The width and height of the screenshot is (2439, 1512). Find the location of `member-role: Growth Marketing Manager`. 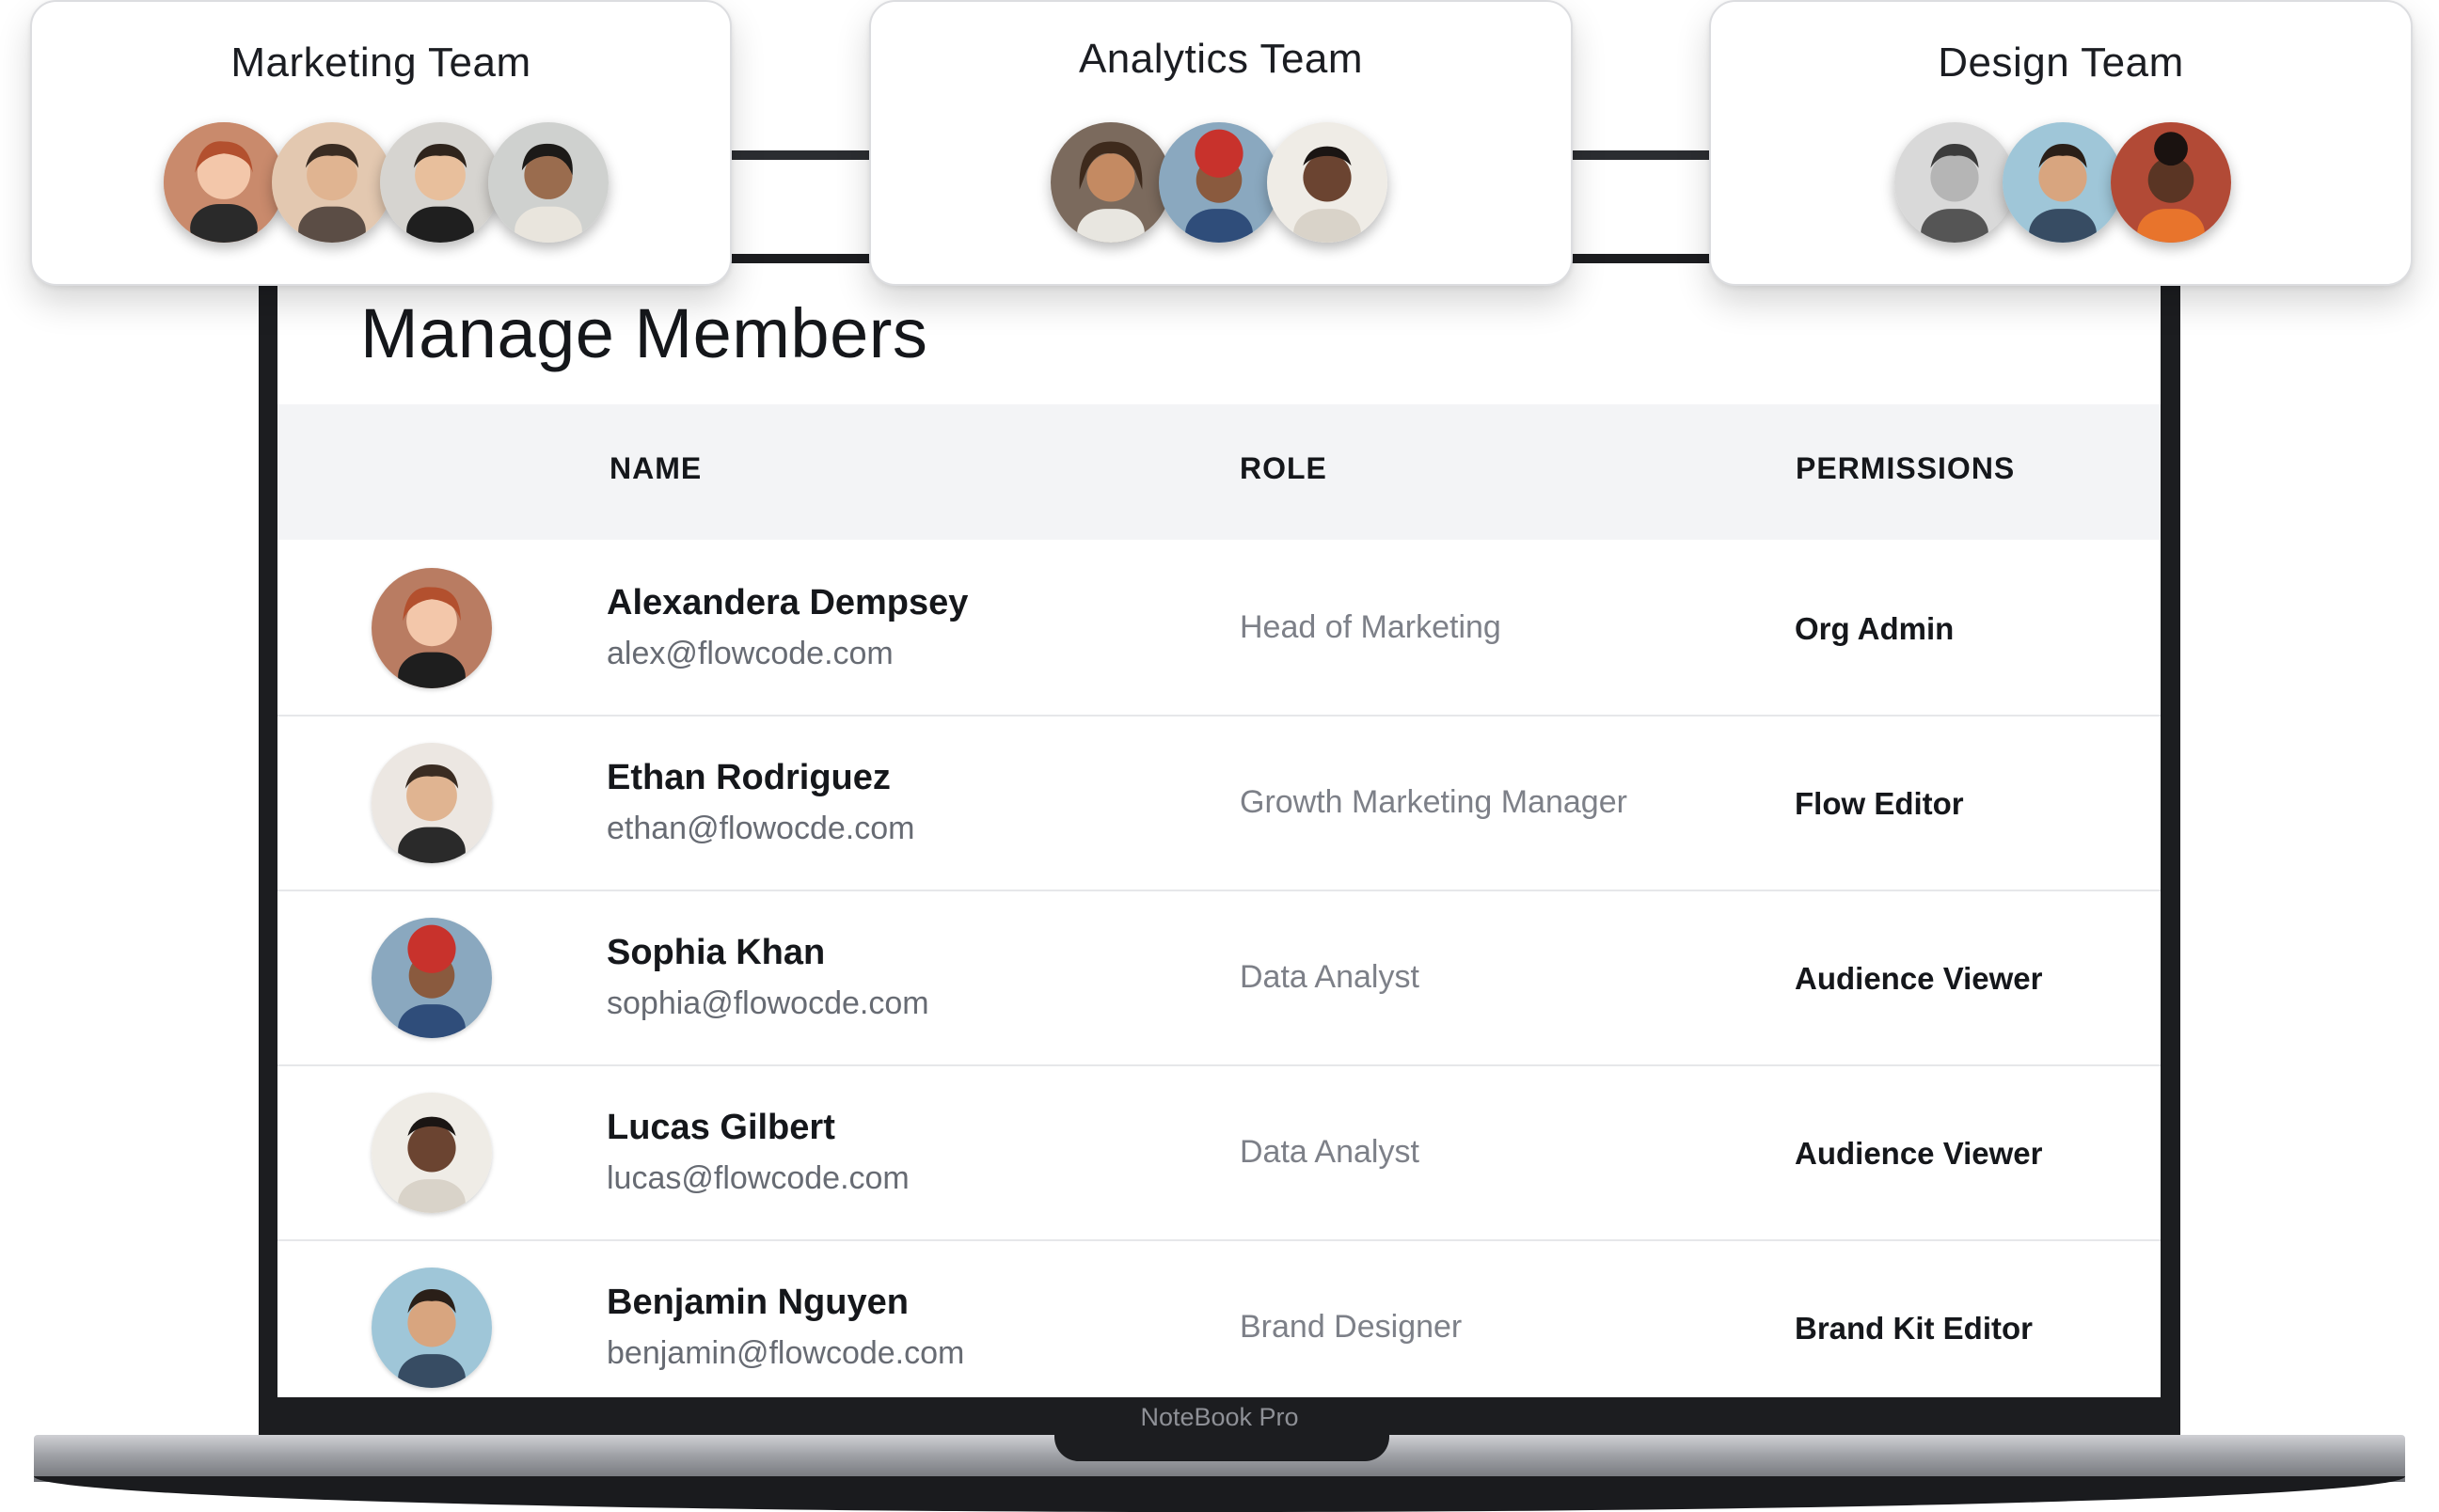

member-role: Growth Marketing Manager is located at coordinates (1433, 802).